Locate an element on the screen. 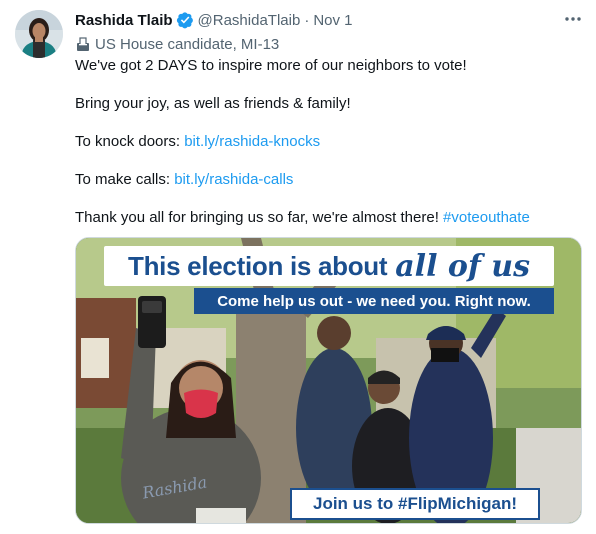 Image resolution: width=596 pixels, height=534 pixels. author-handle: @RashidaTlaib is located at coordinates (249, 20).